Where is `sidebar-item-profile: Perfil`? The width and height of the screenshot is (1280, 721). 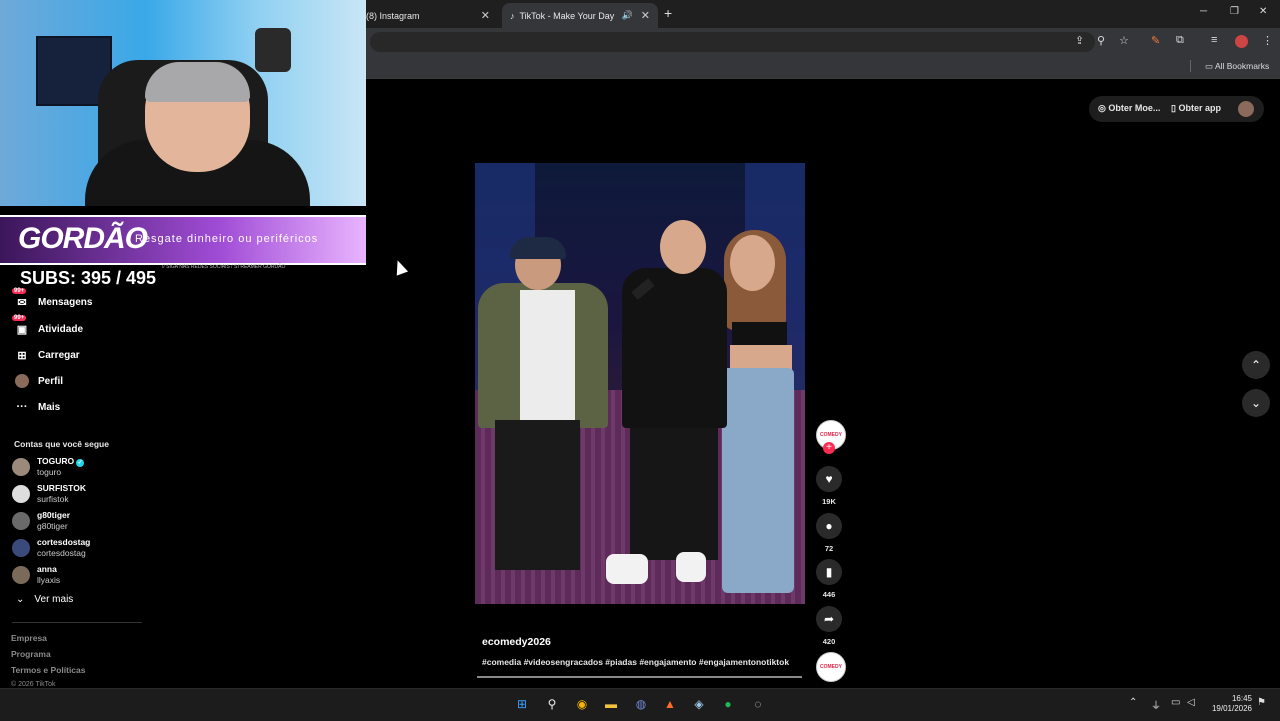 sidebar-item-profile: Perfil is located at coordinates (38, 381).